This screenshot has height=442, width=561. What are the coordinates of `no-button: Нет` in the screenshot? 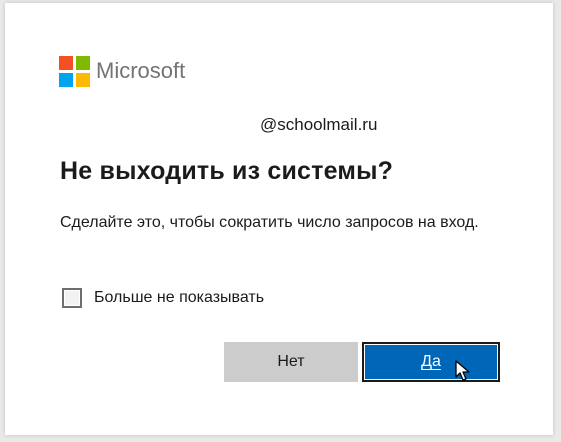 It's located at (291, 362).